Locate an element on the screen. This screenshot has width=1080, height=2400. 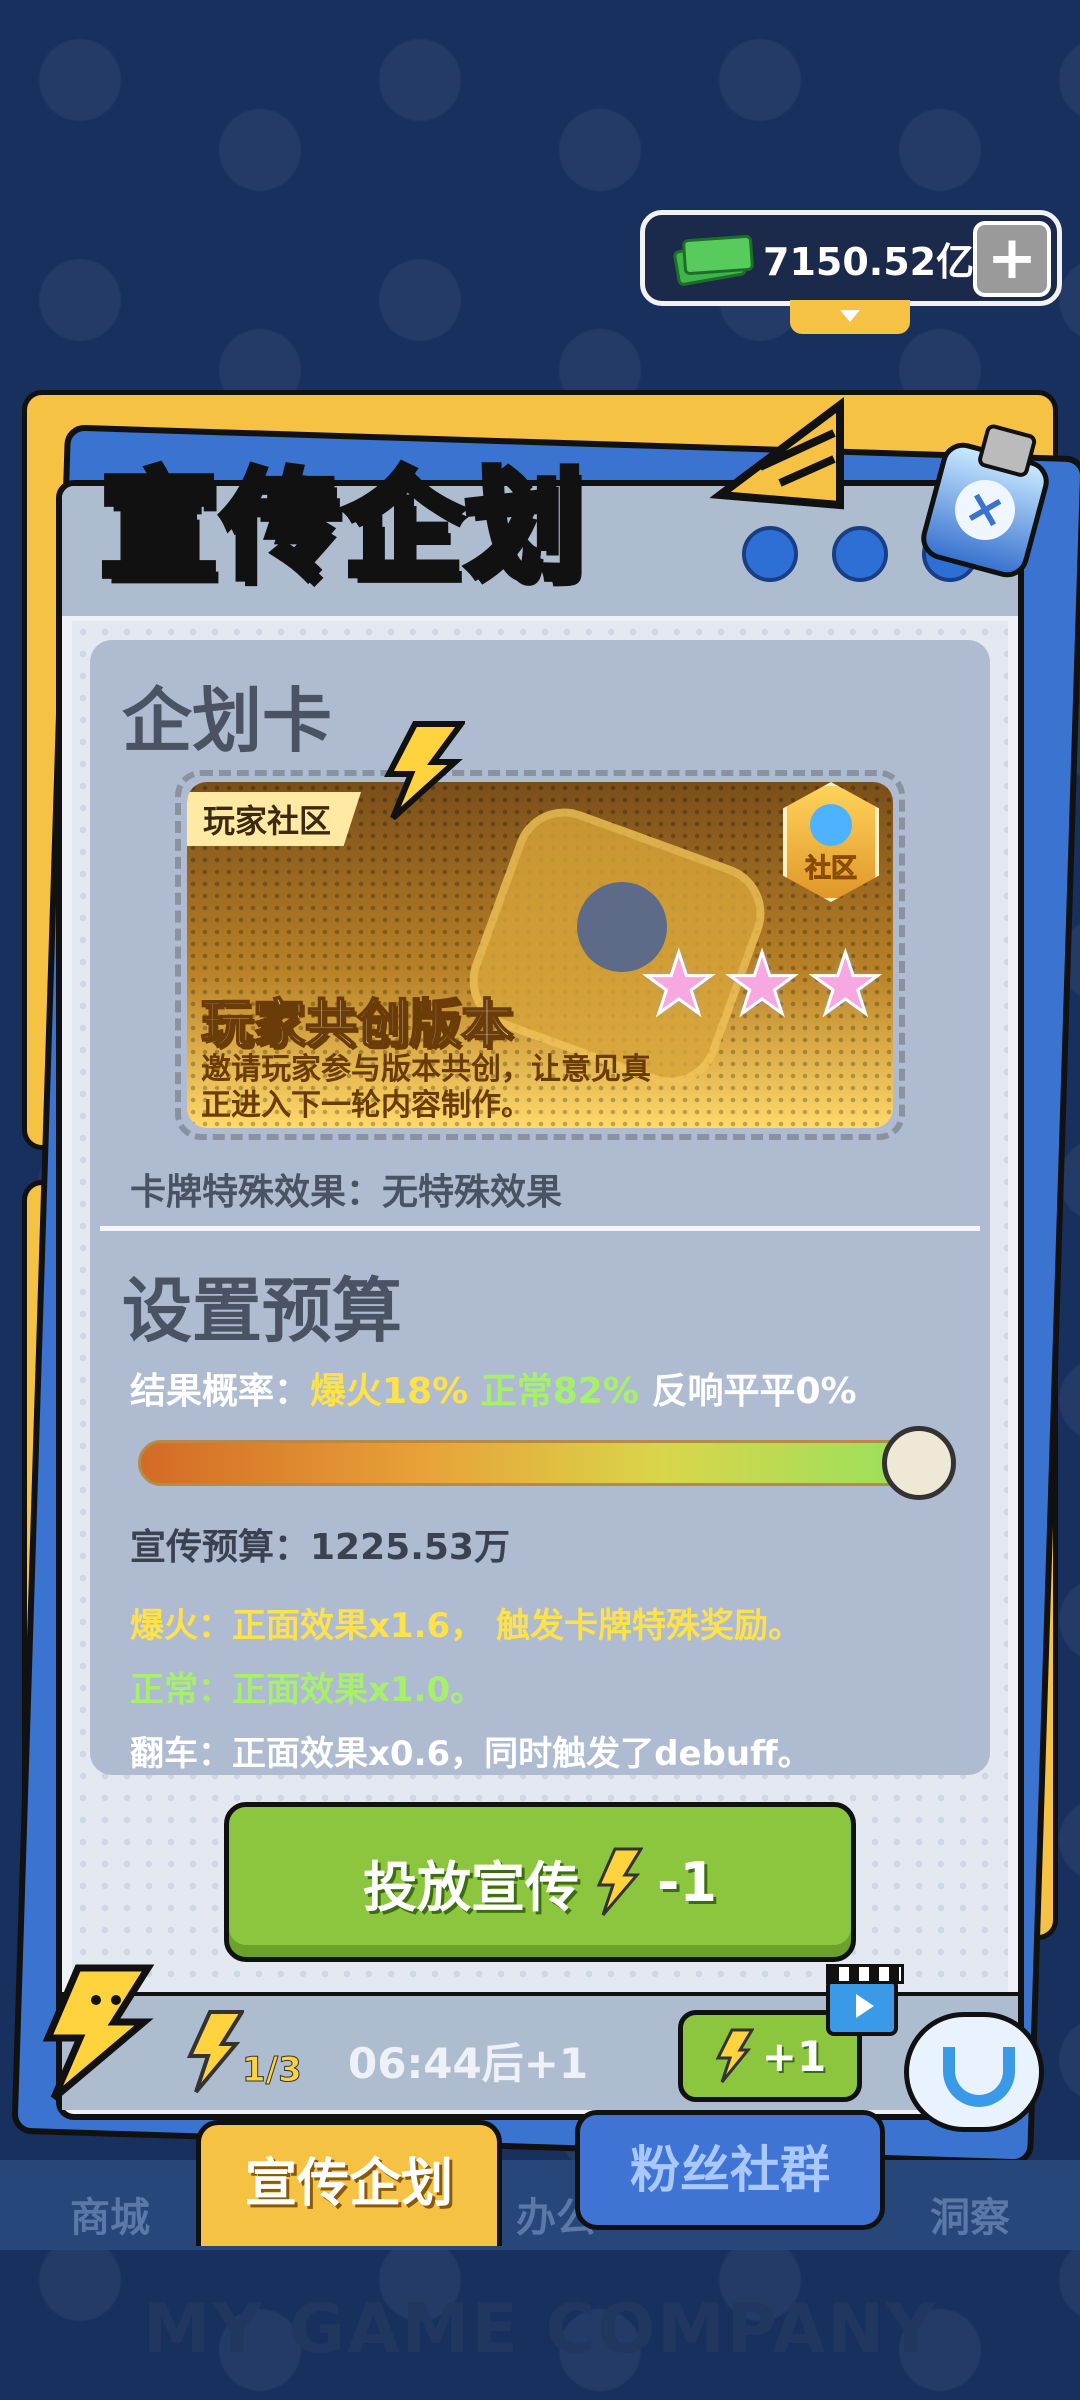
card-stars: ★ ★ ★ is located at coordinates (762, 984).